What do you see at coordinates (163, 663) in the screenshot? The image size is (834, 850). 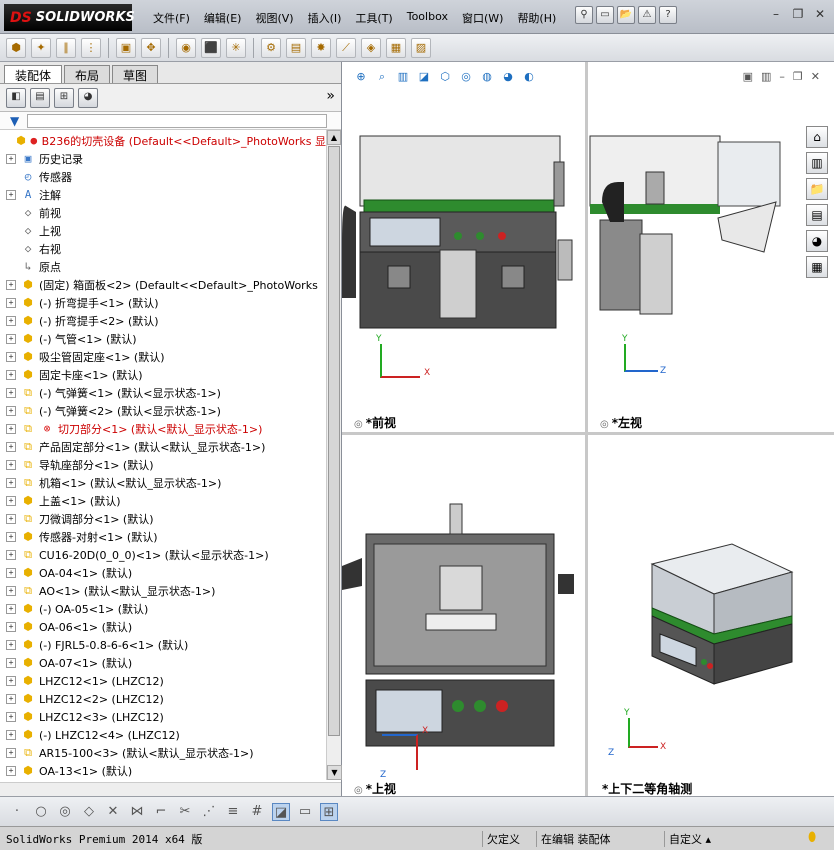 I see `tree-item: + ⬢ OA-07<1> (默认)` at bounding box center [163, 663].